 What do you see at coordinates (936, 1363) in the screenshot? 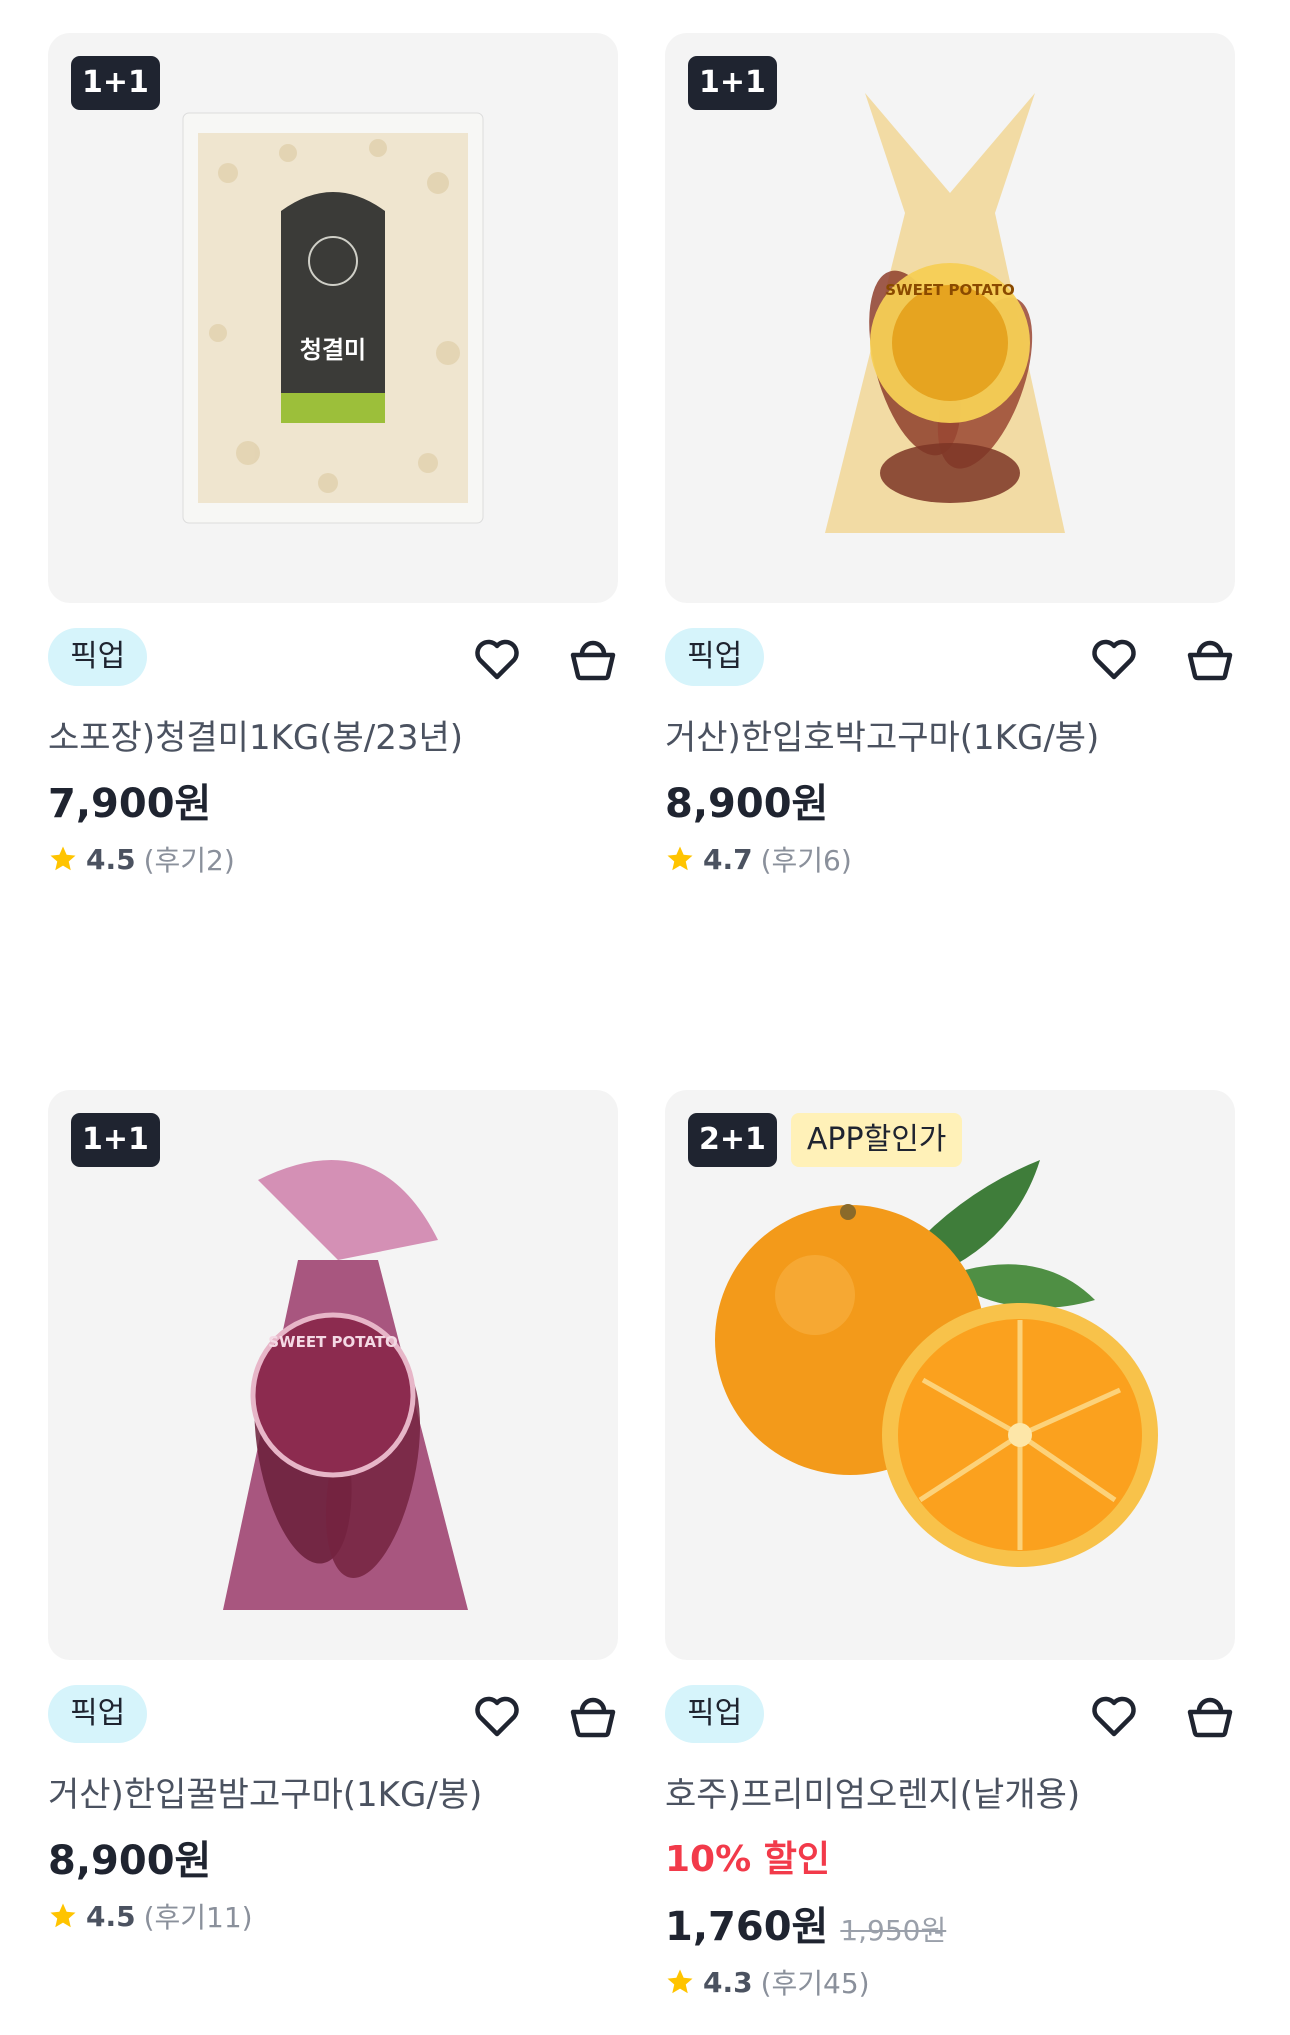
I see `orange-image` at bounding box center [936, 1363].